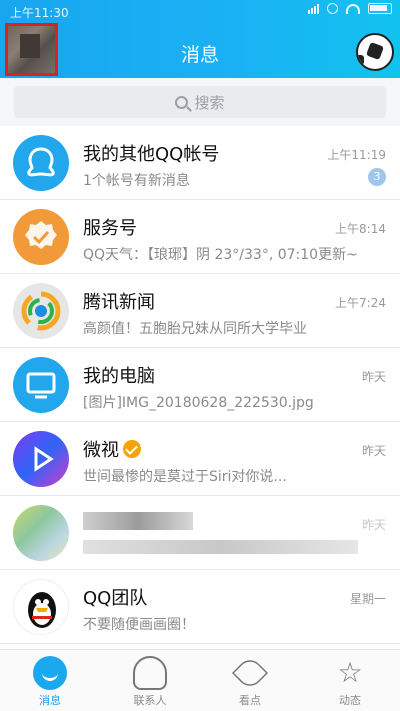  I want to click on tab-label: 动态, so click(350, 700).